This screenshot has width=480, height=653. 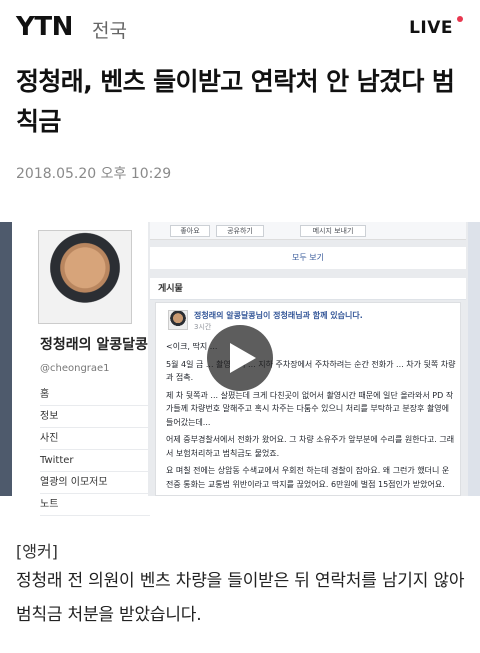 What do you see at coordinates (203, 327) in the screenshot?
I see `post-time: 3시간` at bounding box center [203, 327].